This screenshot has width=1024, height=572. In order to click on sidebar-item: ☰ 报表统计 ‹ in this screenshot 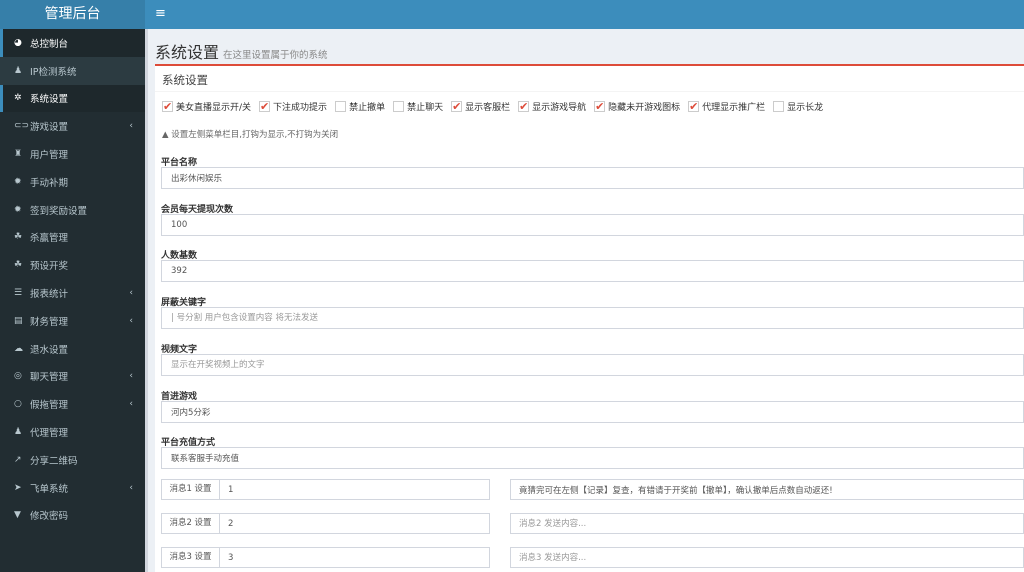, I will do `click(72, 293)`.